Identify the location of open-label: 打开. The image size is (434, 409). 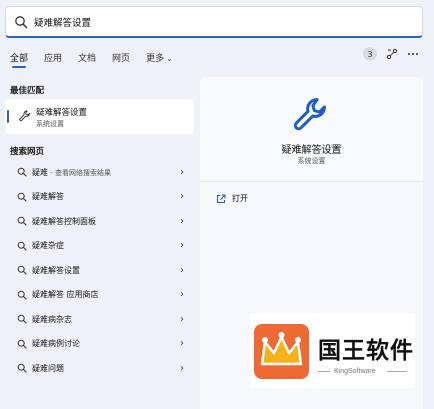
(240, 198).